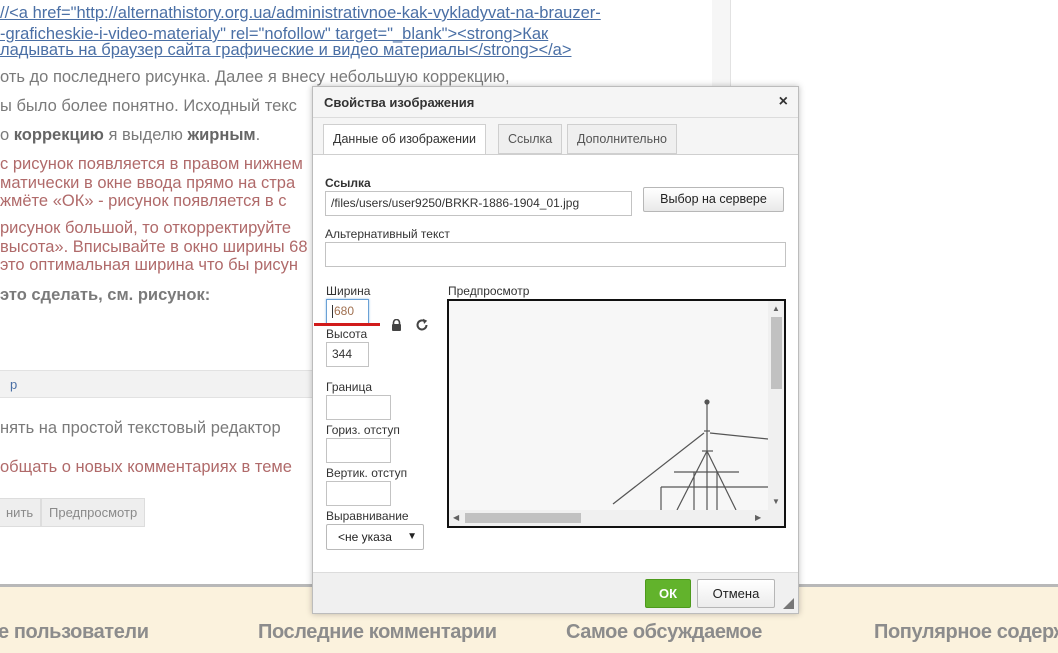 This screenshot has height=653, width=1058. Describe the element at coordinates (146, 467) in the screenshot. I see `notify-checkbox-label: общать о новых комментариях в теме` at that location.